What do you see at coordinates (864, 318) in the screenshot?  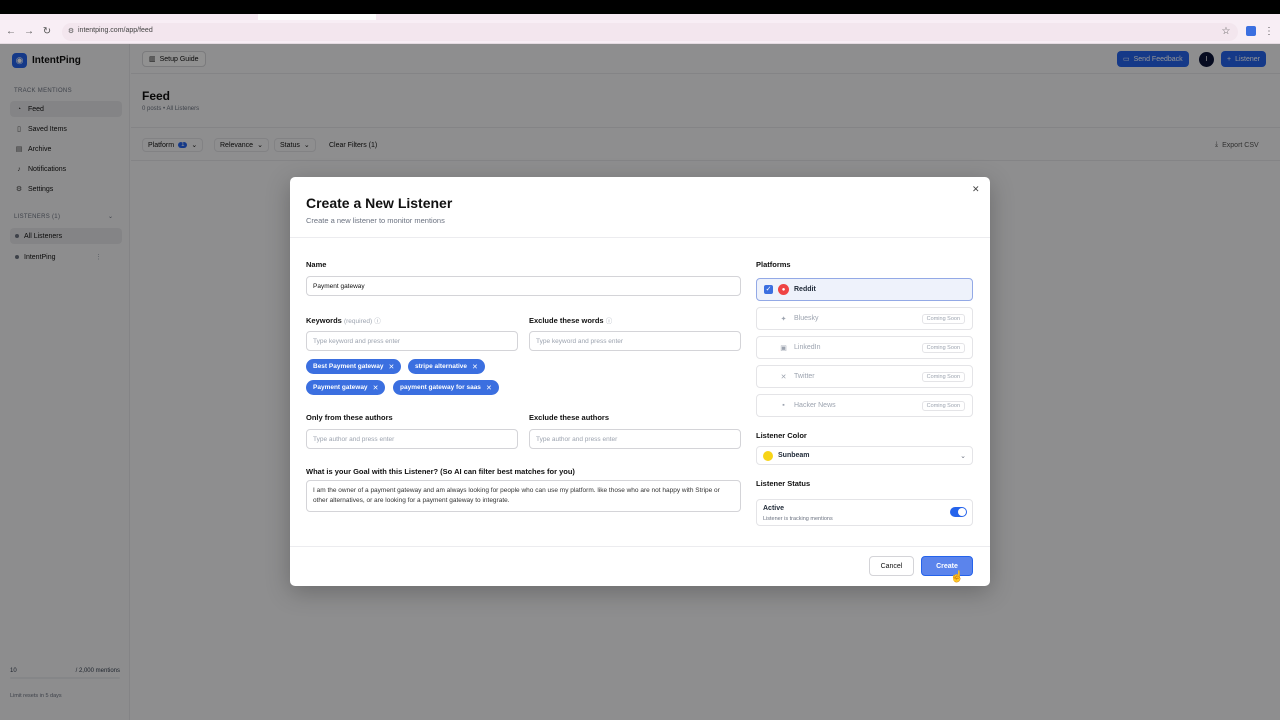 I see `platform-bluesky: ✦ Bluesky Coming Soon` at bounding box center [864, 318].